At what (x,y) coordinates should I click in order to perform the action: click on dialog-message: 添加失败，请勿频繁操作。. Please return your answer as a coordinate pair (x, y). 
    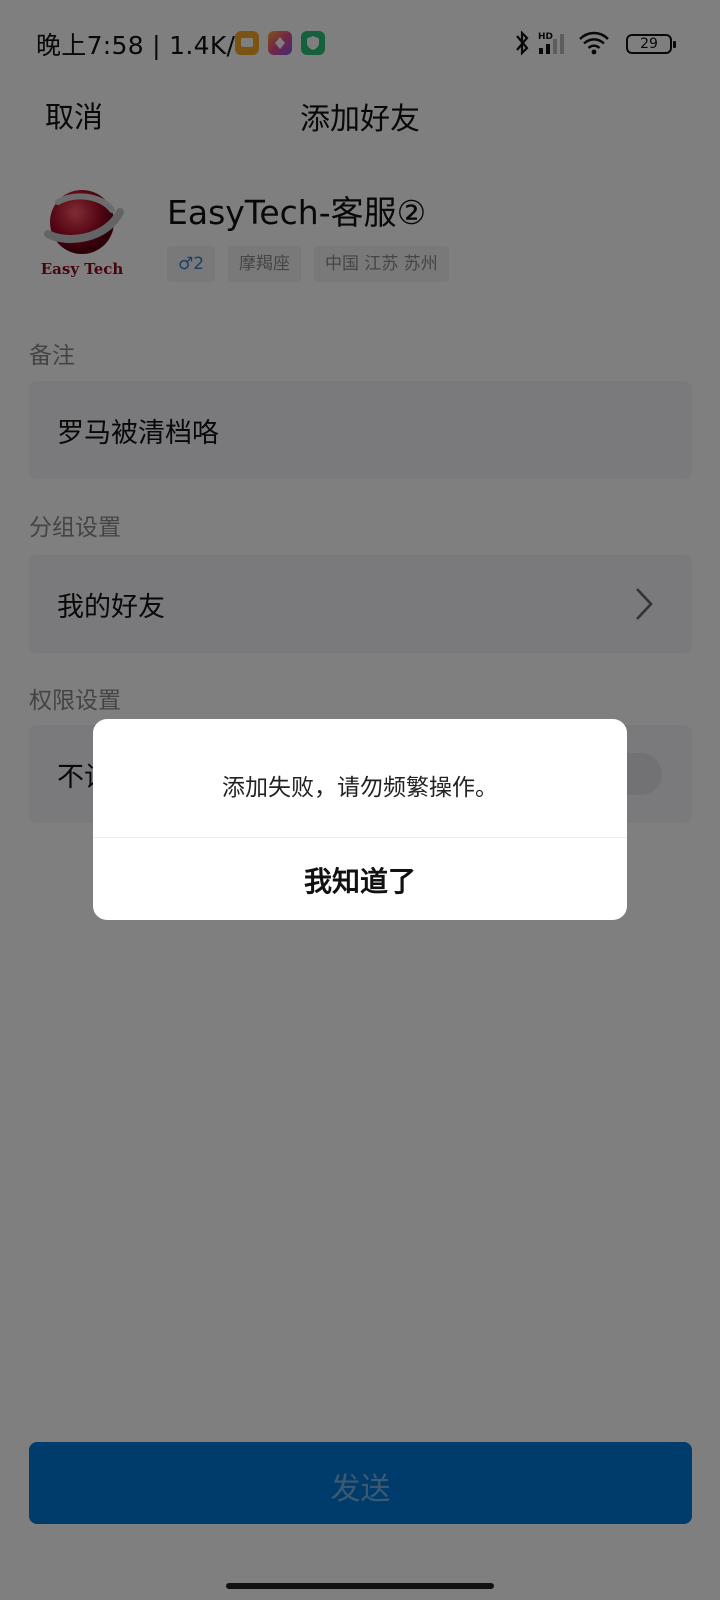
    Looking at the image, I should click on (360, 788).